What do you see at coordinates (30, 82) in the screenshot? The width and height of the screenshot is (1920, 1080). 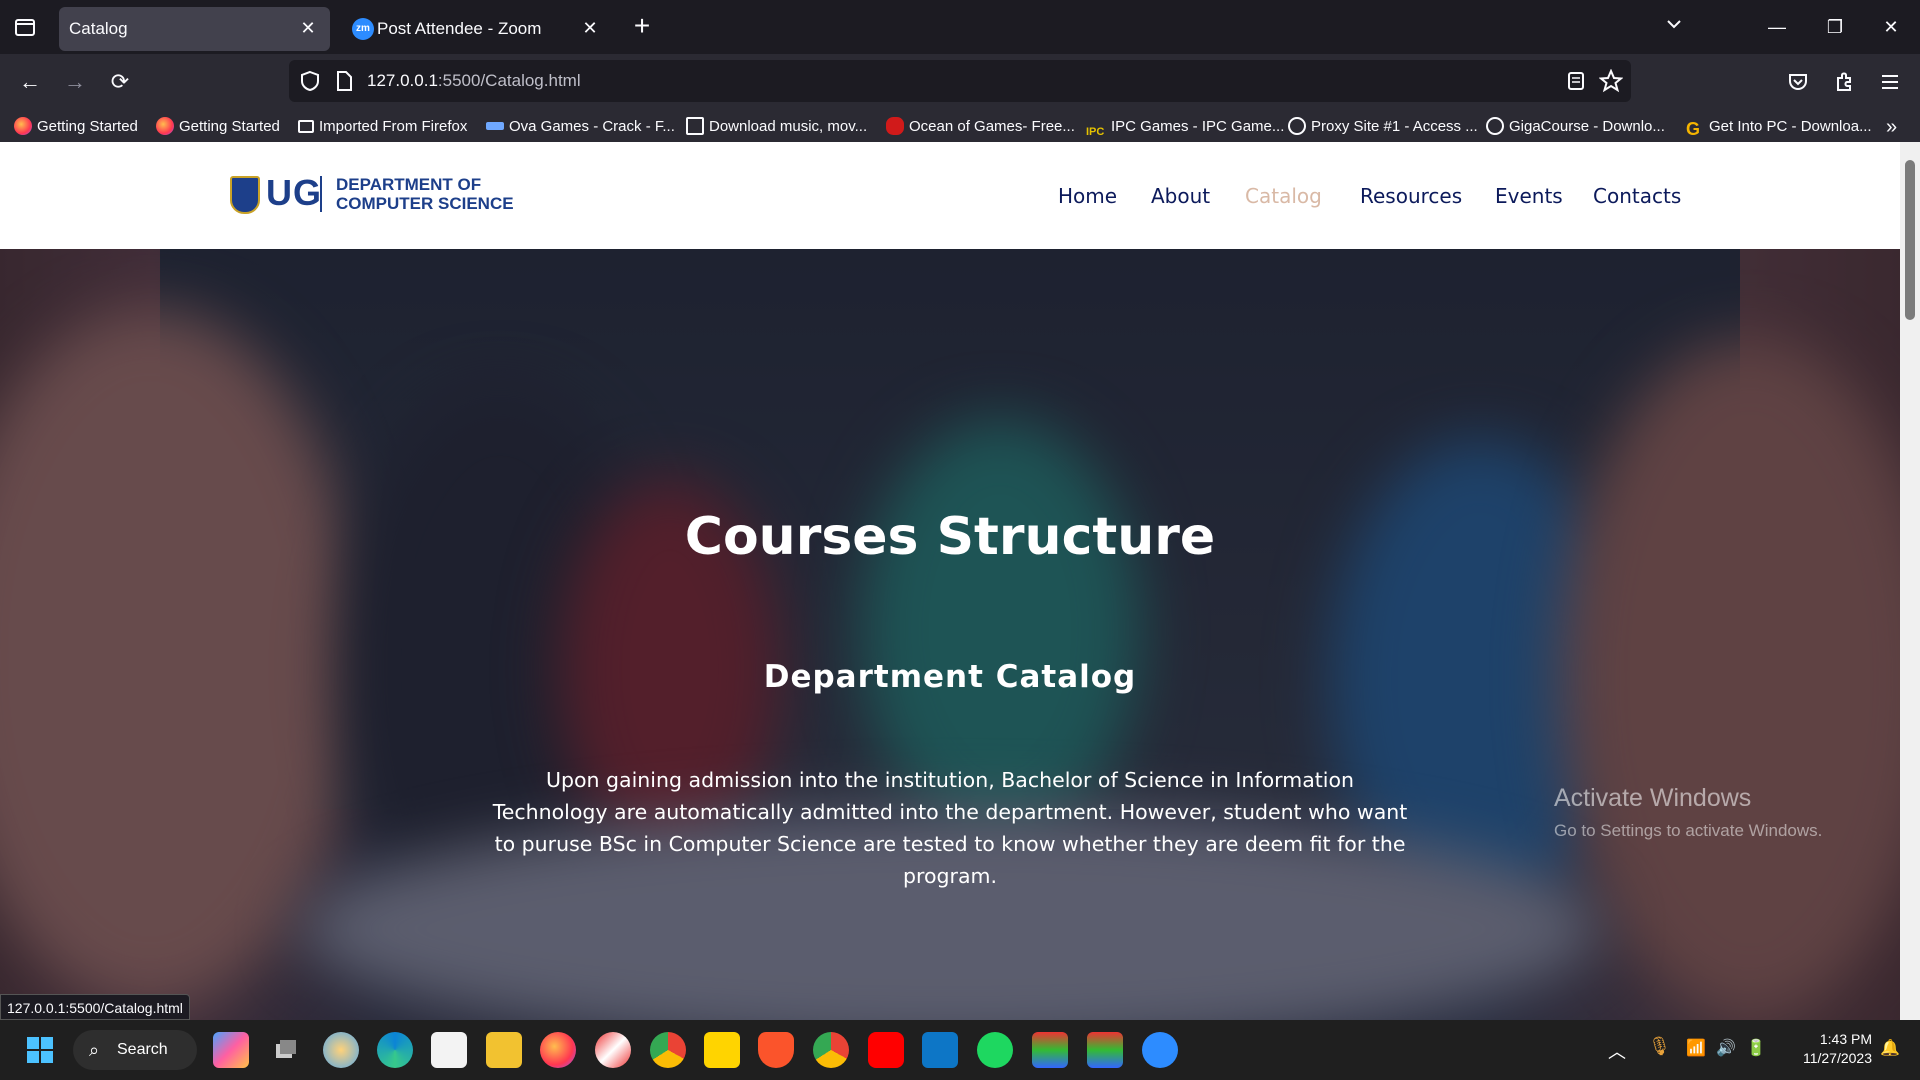 I see `back-button: ←` at bounding box center [30, 82].